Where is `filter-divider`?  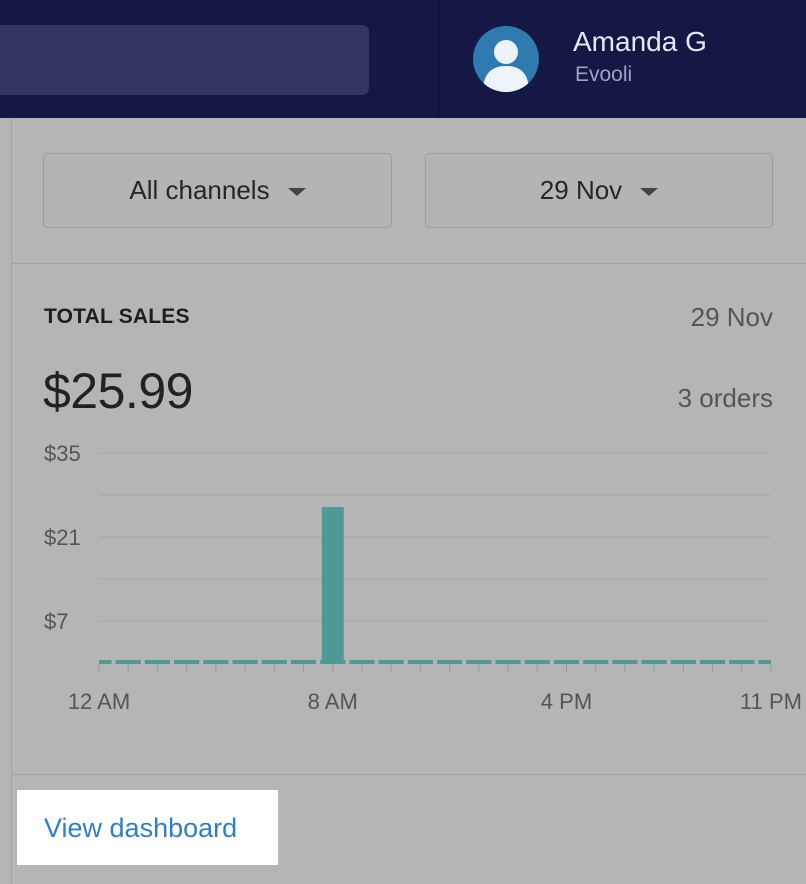 filter-divider is located at coordinates (409, 263).